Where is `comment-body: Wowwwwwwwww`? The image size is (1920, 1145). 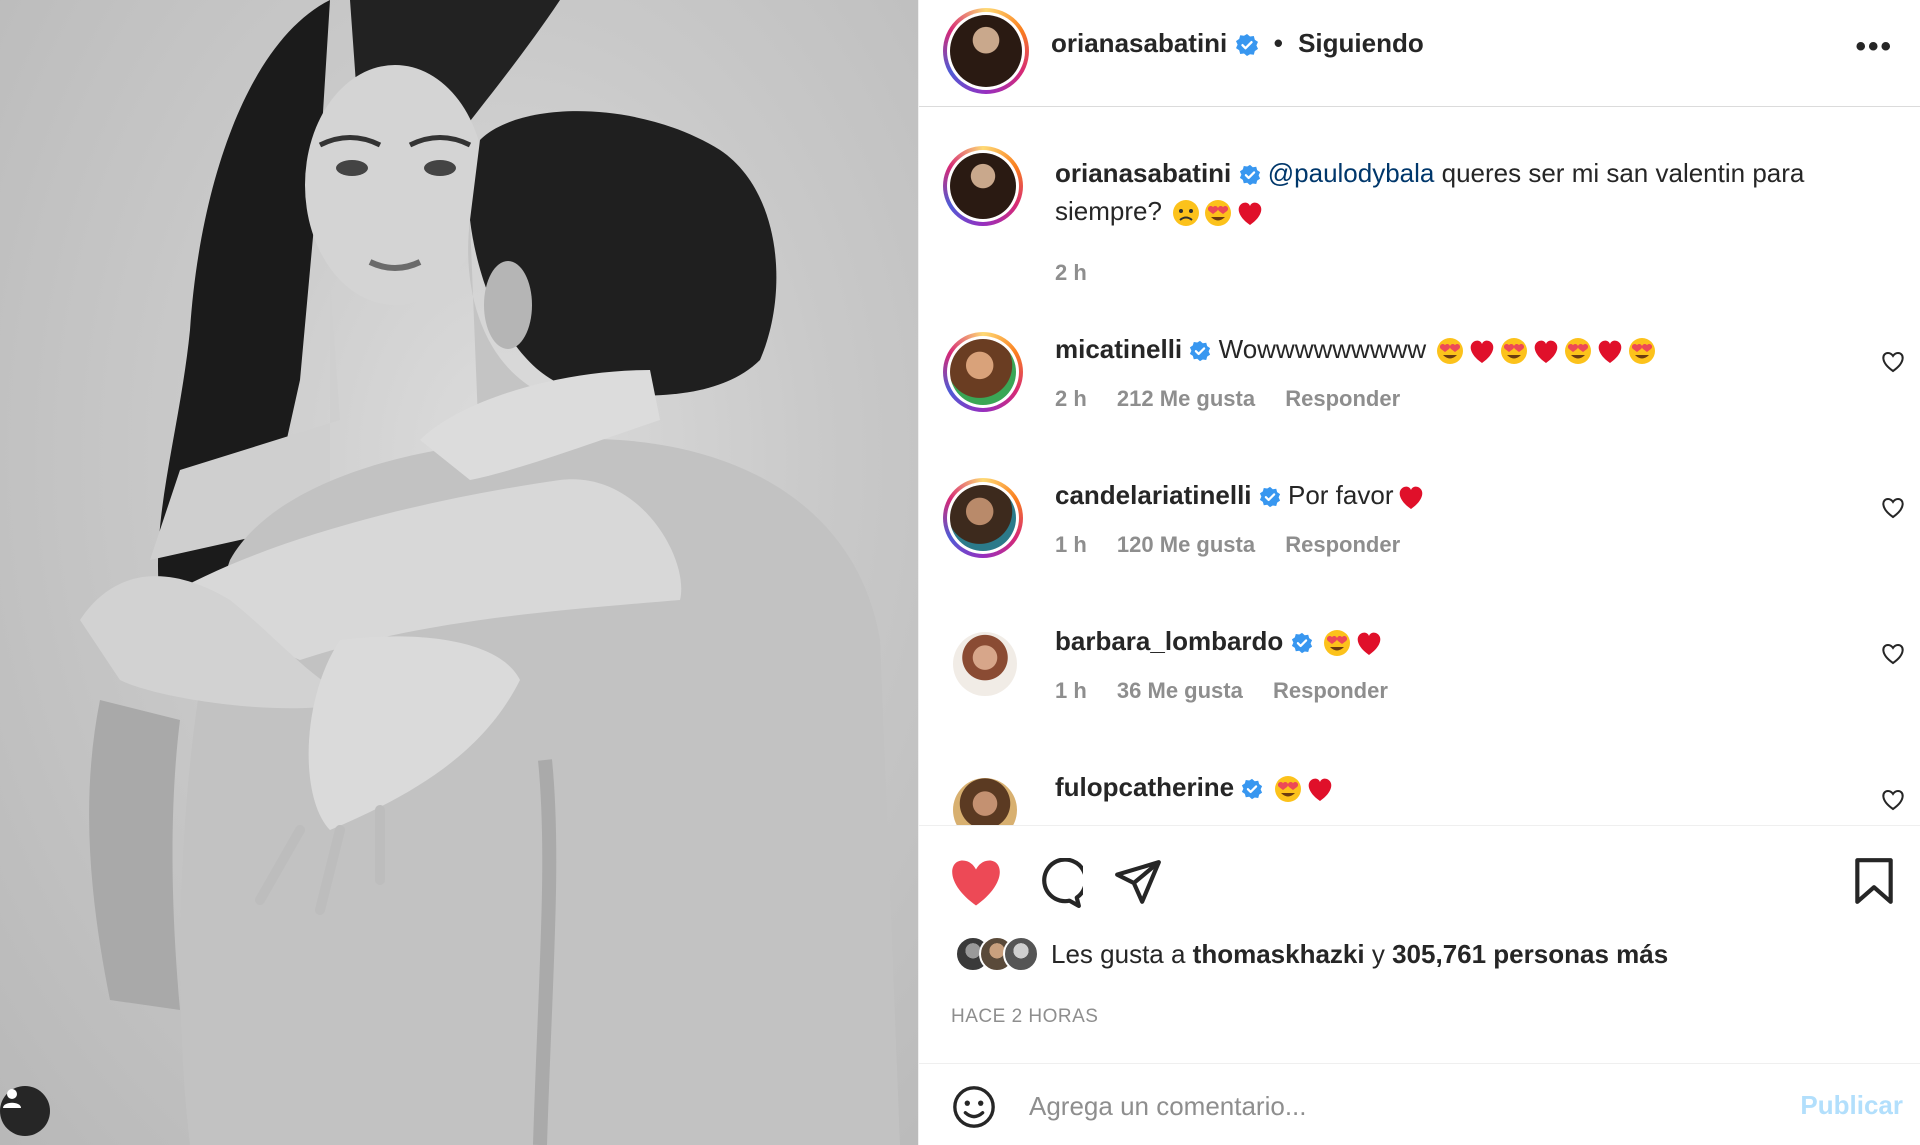 comment-body: Wowwwwwwwww is located at coordinates (1322, 349).